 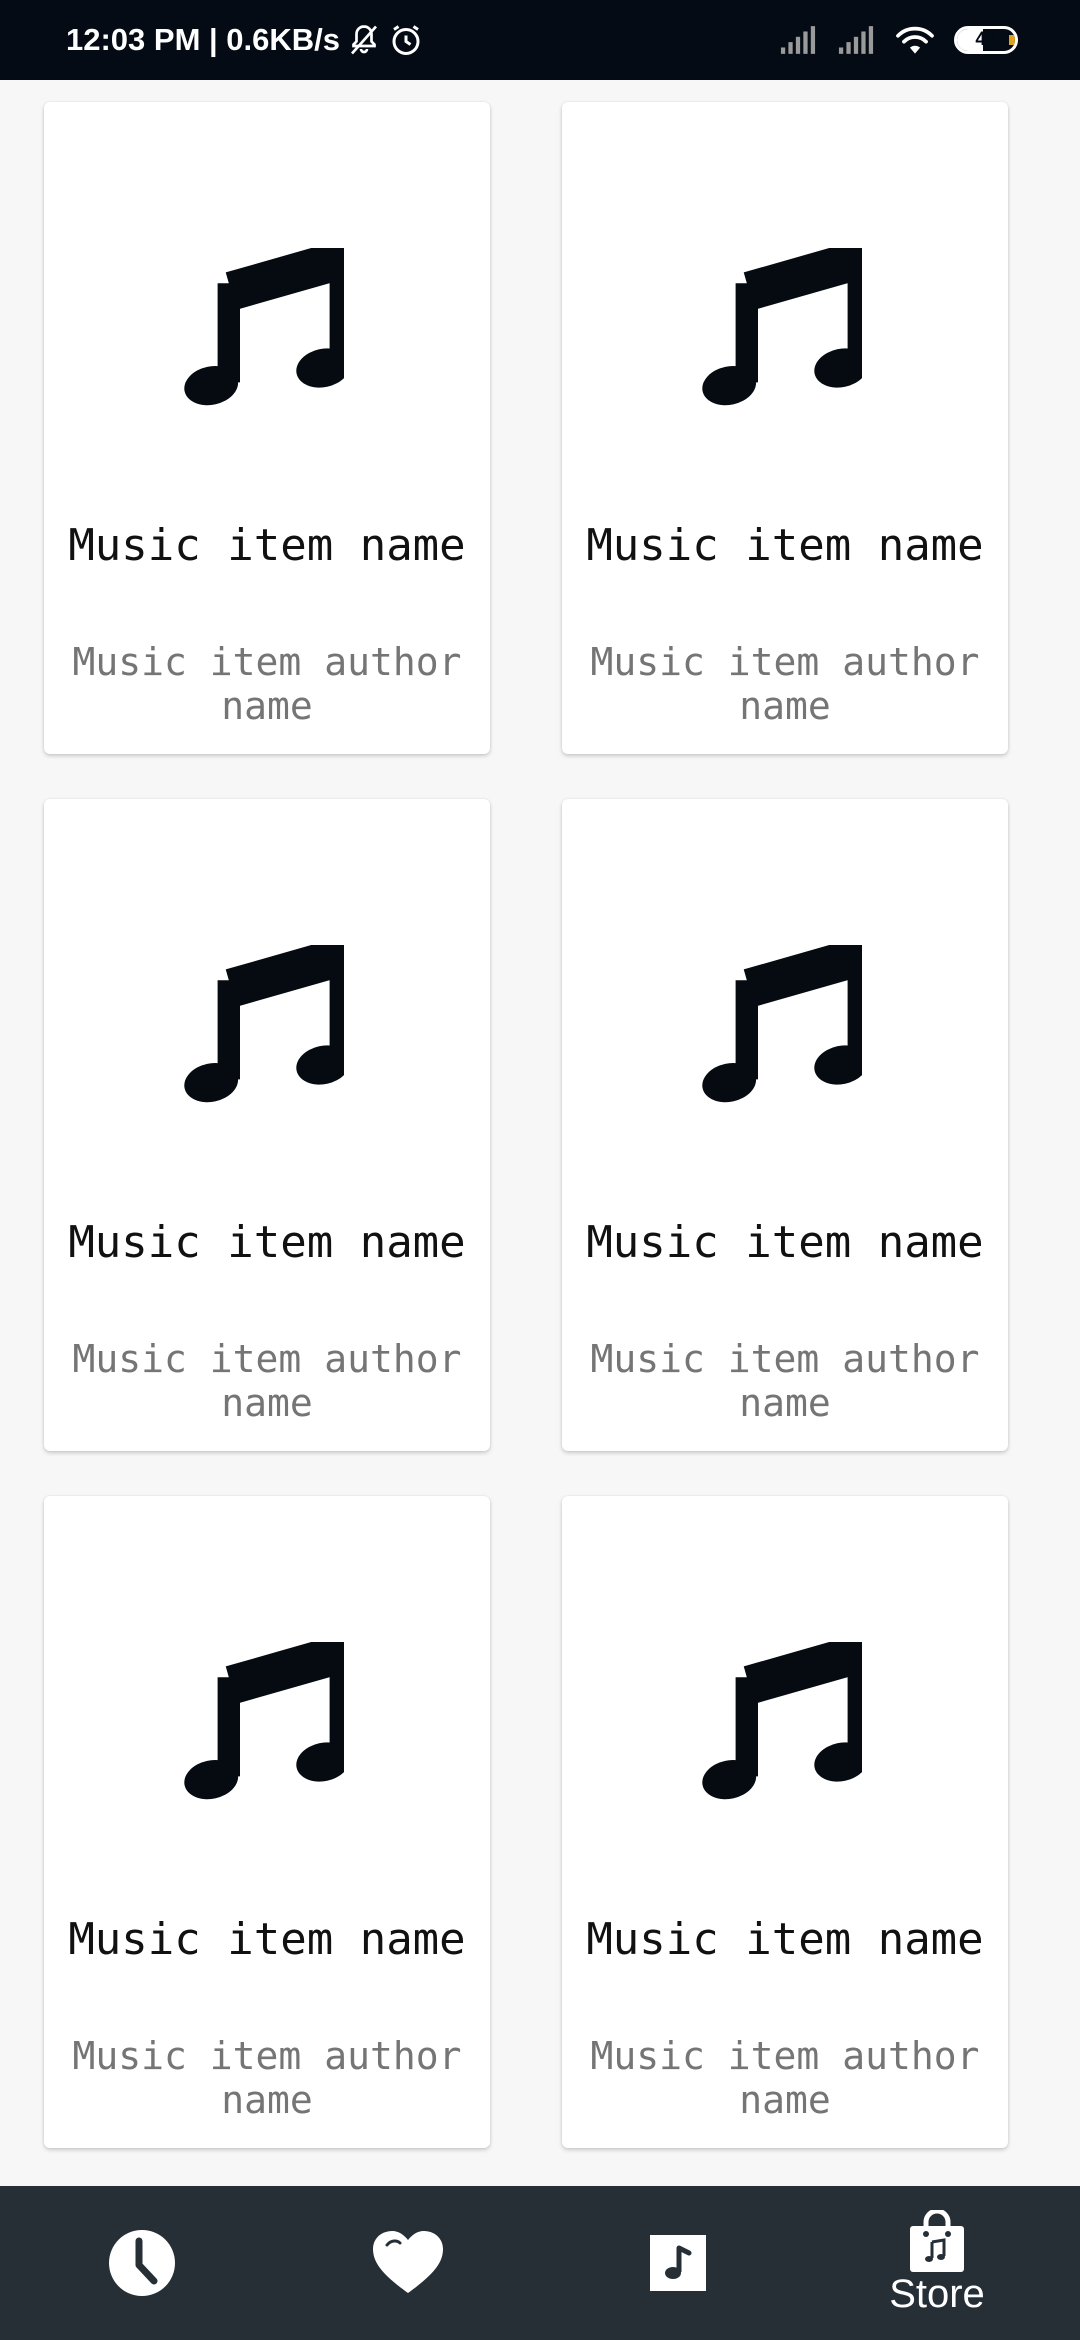 I want to click on heart-icon, so click(x=408, y=2262).